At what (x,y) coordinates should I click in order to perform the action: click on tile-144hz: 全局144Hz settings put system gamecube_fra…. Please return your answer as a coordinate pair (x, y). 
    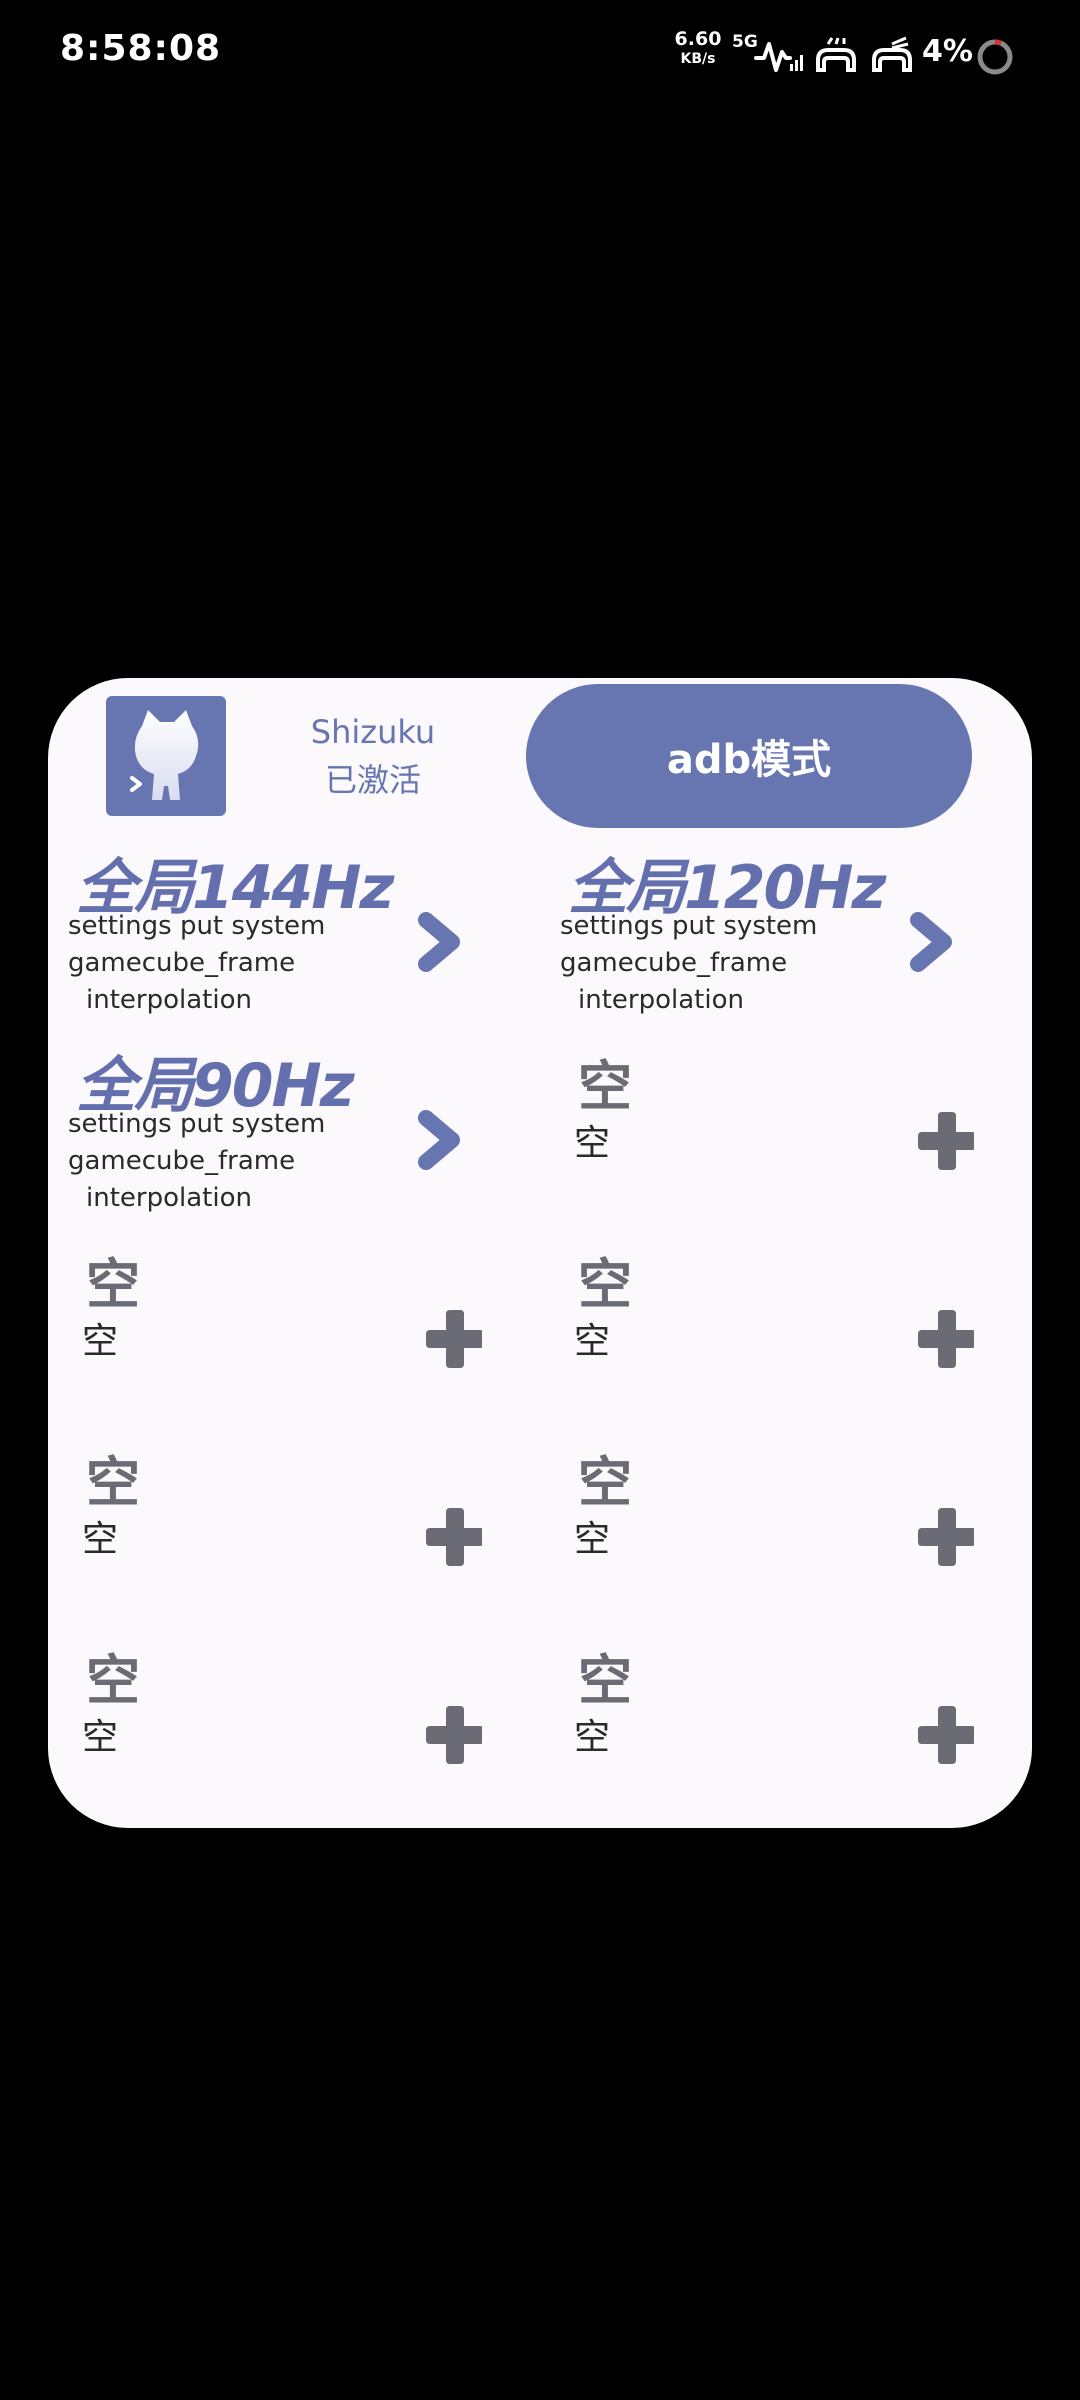
    Looking at the image, I should click on (272, 933).